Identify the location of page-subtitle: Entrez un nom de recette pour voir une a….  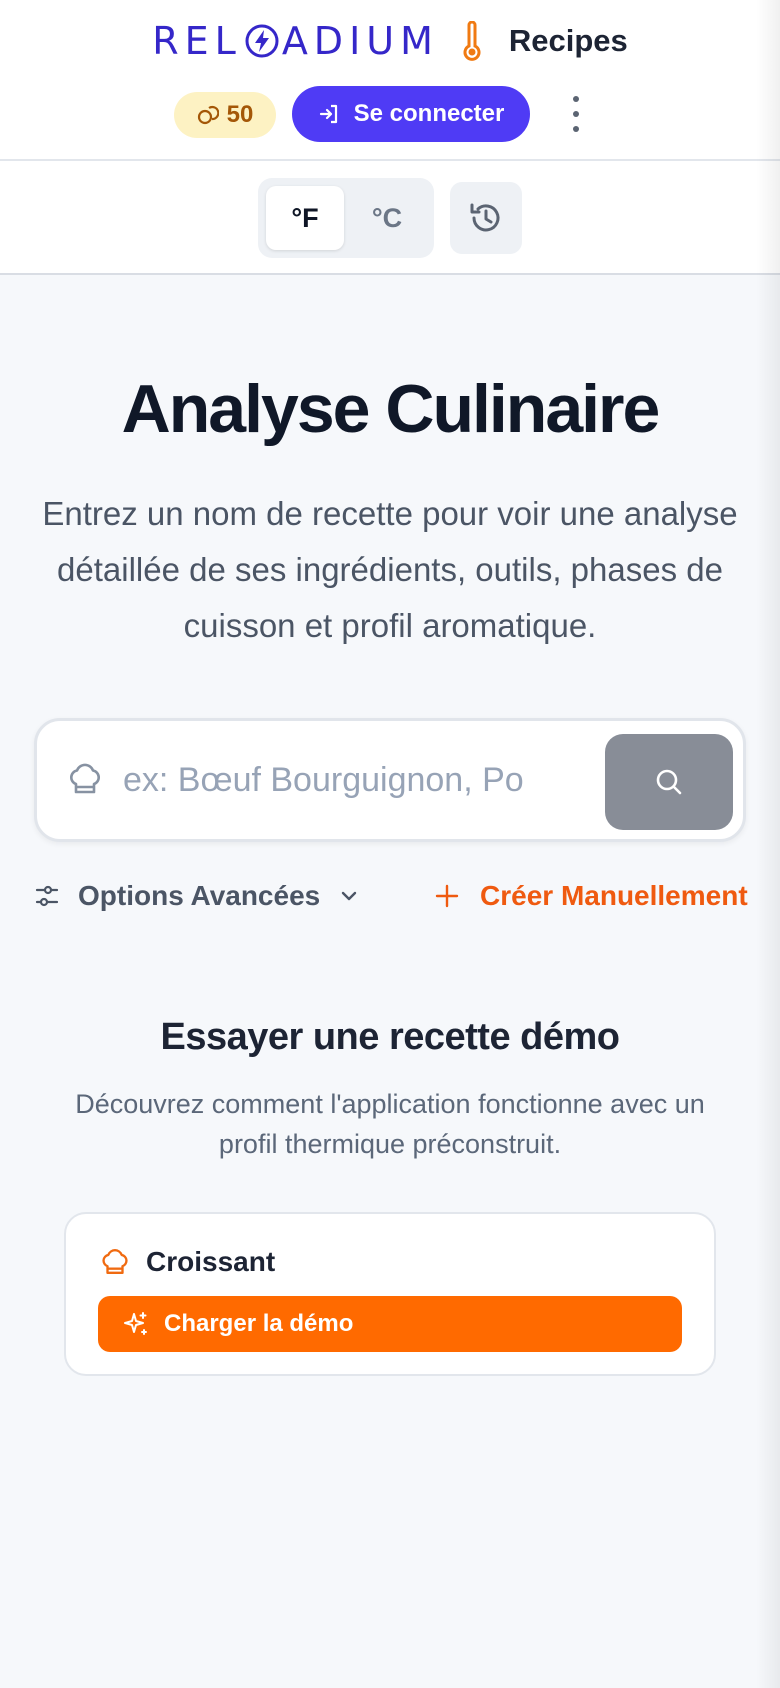
(390, 569).